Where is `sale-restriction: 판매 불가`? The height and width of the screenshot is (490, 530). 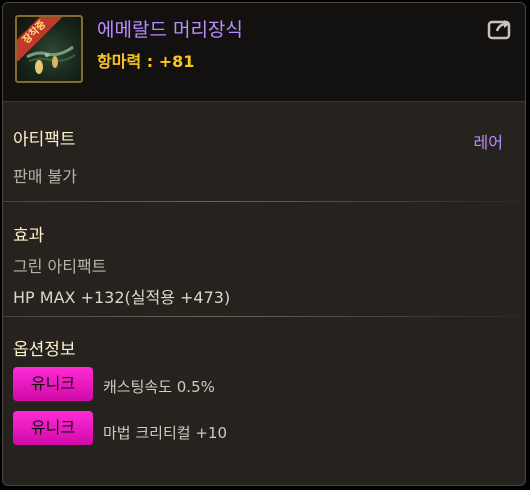 sale-restriction: 판매 불가 is located at coordinates (45, 176).